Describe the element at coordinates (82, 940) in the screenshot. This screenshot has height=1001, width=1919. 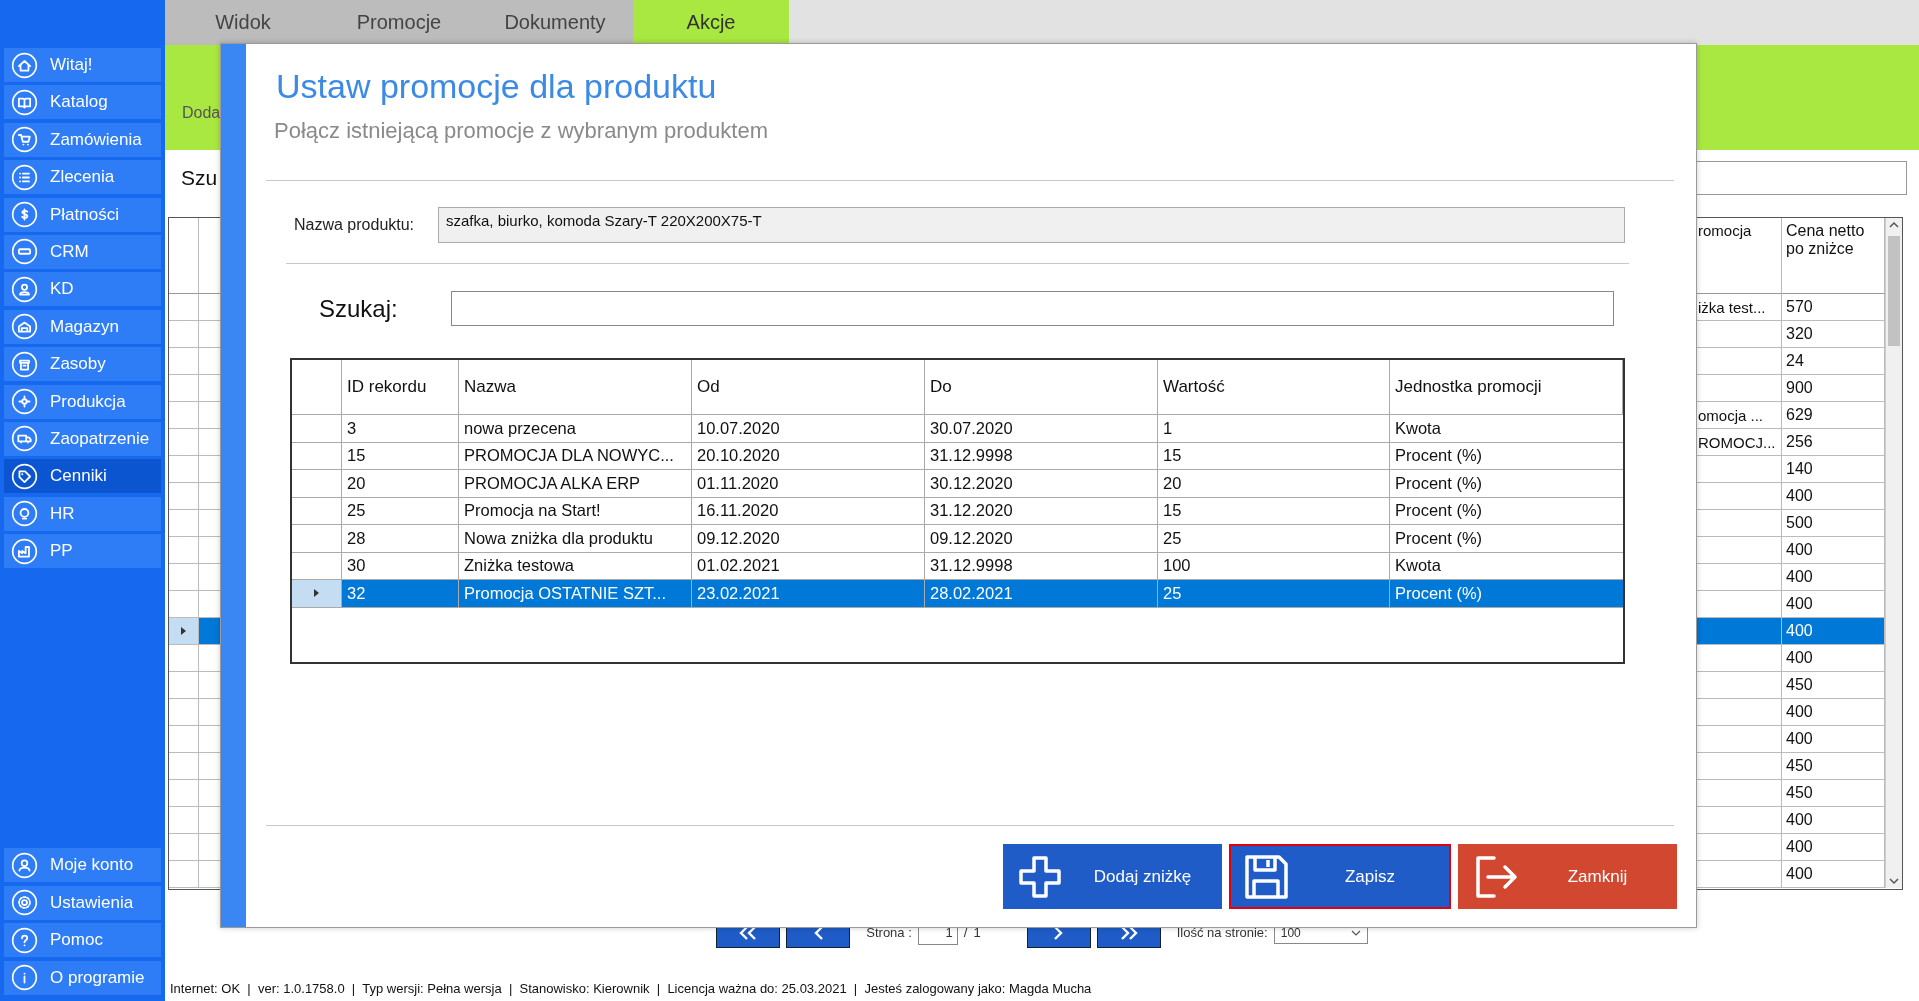
I see `sidebar-item: Pomoc` at that location.